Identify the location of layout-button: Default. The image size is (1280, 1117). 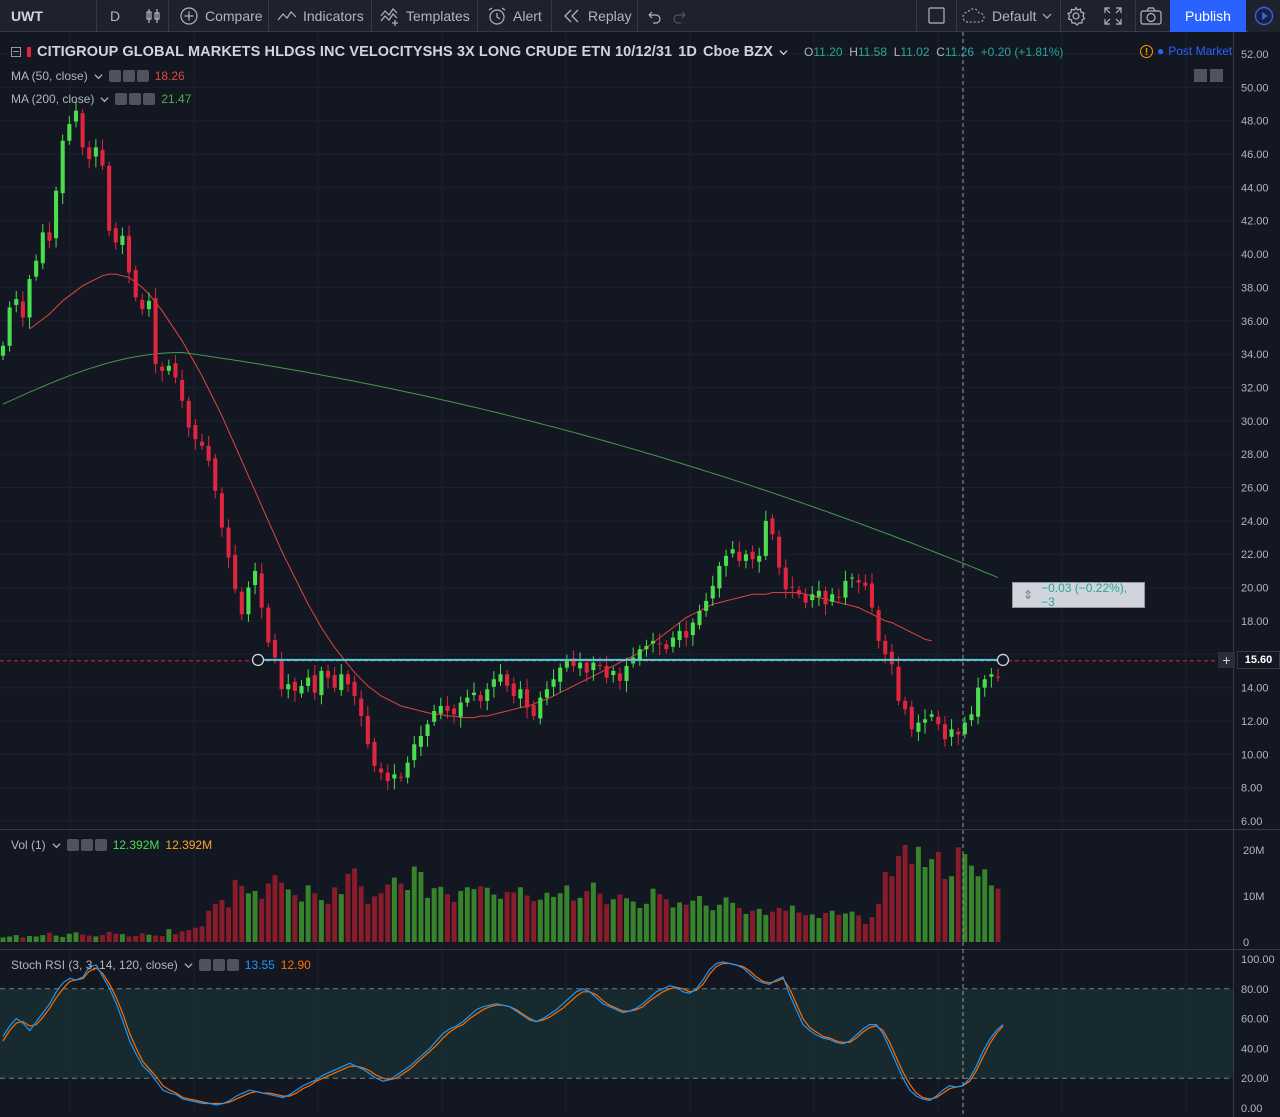
(1007, 15).